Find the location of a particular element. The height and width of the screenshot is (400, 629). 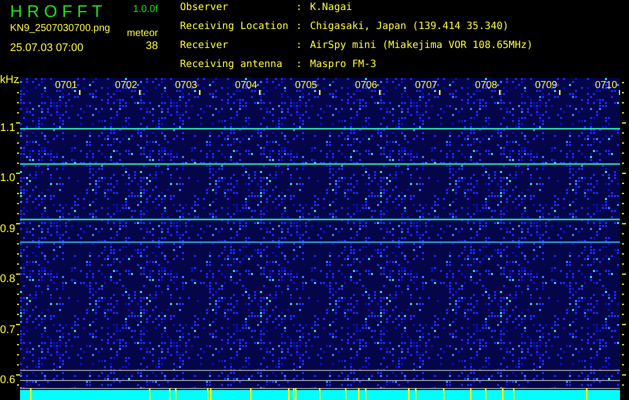

info-label: Receiving Location is located at coordinates (235, 27).